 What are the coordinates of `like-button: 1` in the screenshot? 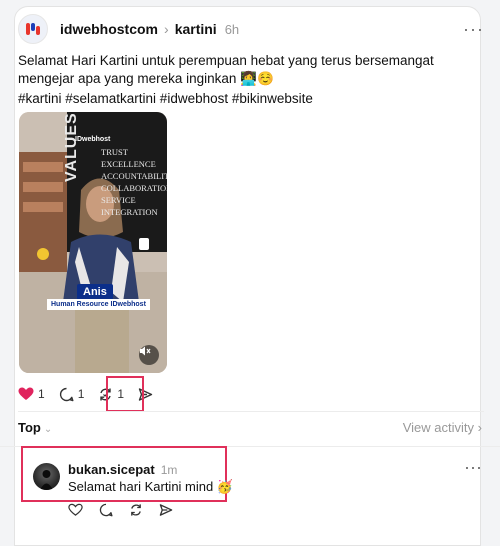 It's located at (31, 394).